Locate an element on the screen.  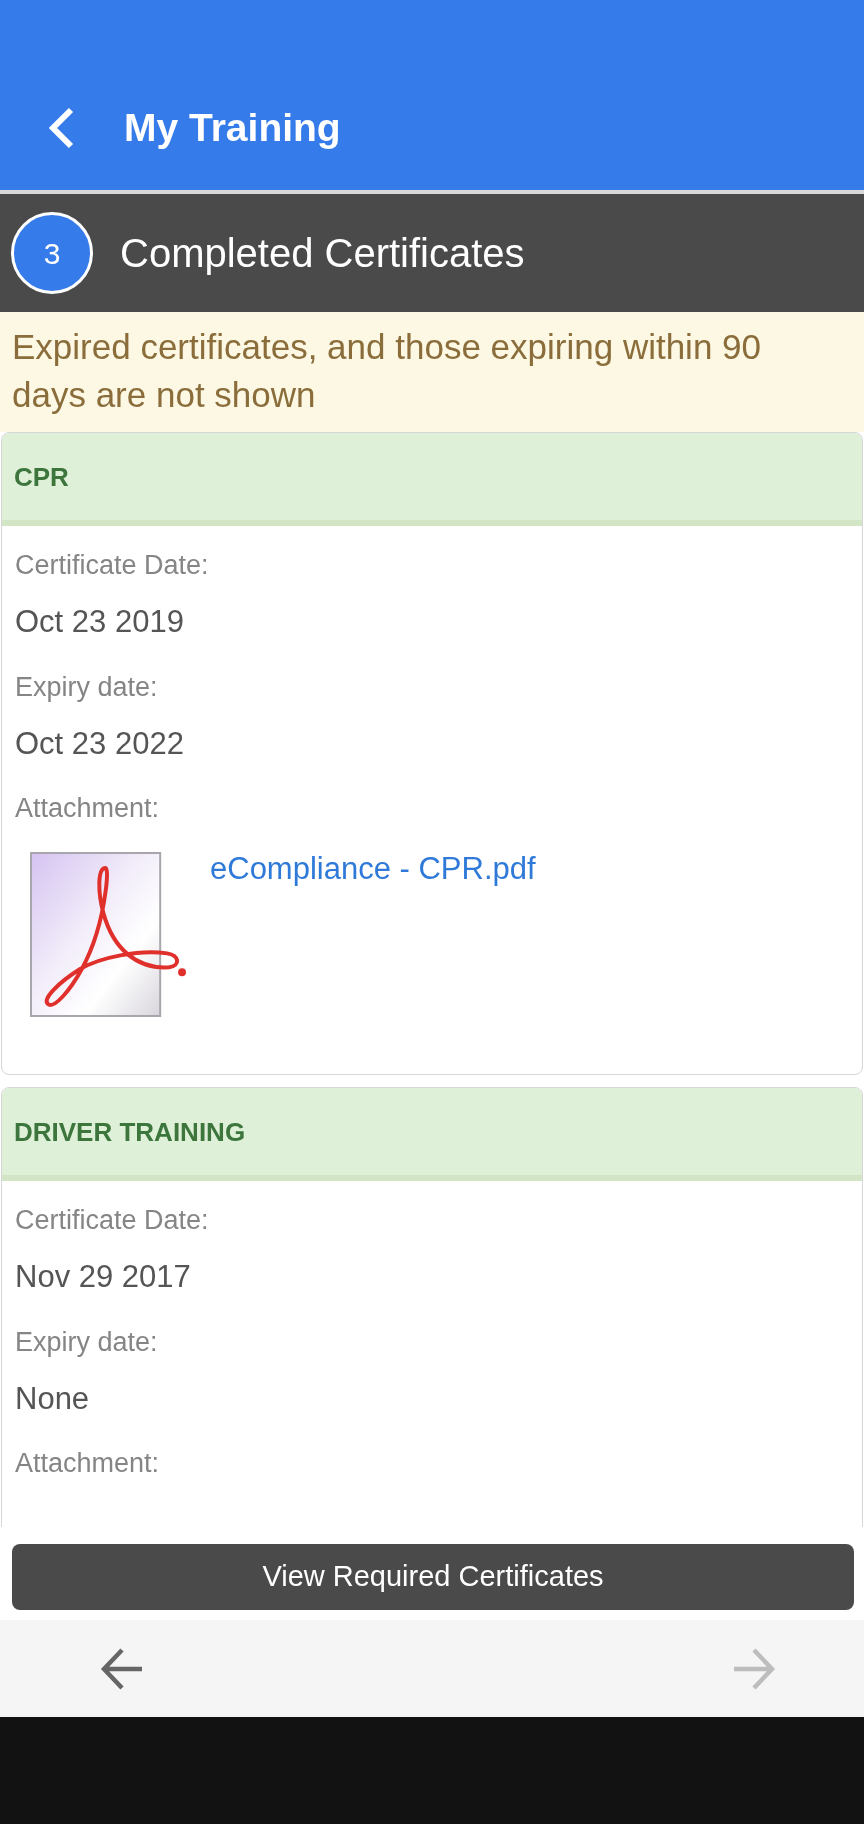
arrow-left-icon is located at coordinates (122, 1668).